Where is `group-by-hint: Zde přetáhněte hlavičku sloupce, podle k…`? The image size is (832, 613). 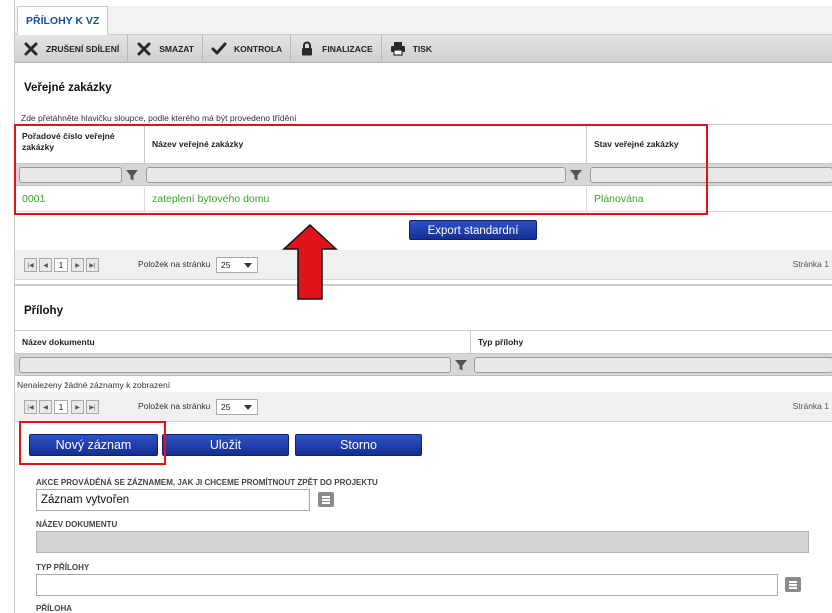
group-by-hint: Zde přetáhněte hlavičku sloupce, podle k… is located at coordinates (159, 118).